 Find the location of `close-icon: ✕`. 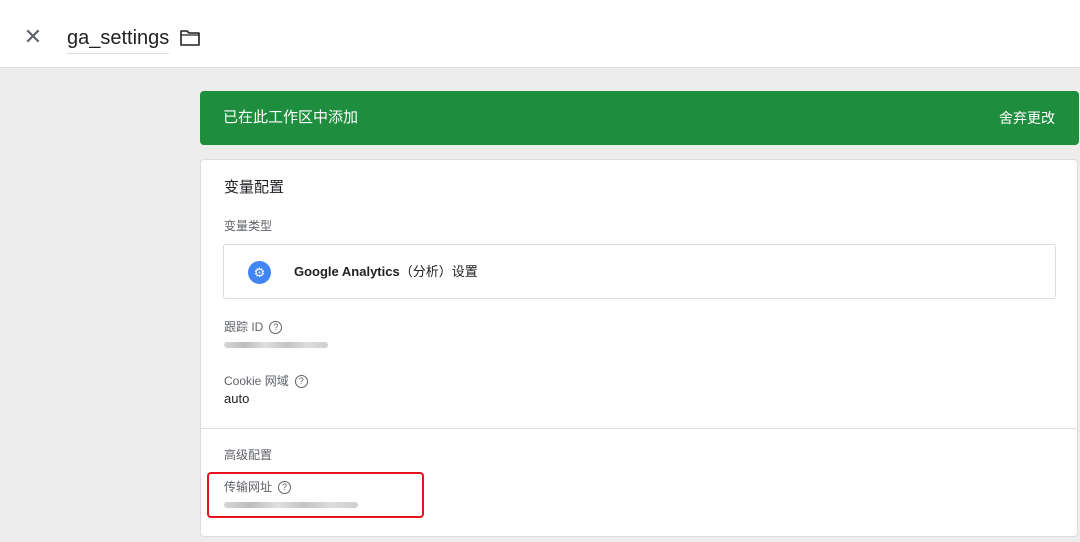

close-icon: ✕ is located at coordinates (33, 37).